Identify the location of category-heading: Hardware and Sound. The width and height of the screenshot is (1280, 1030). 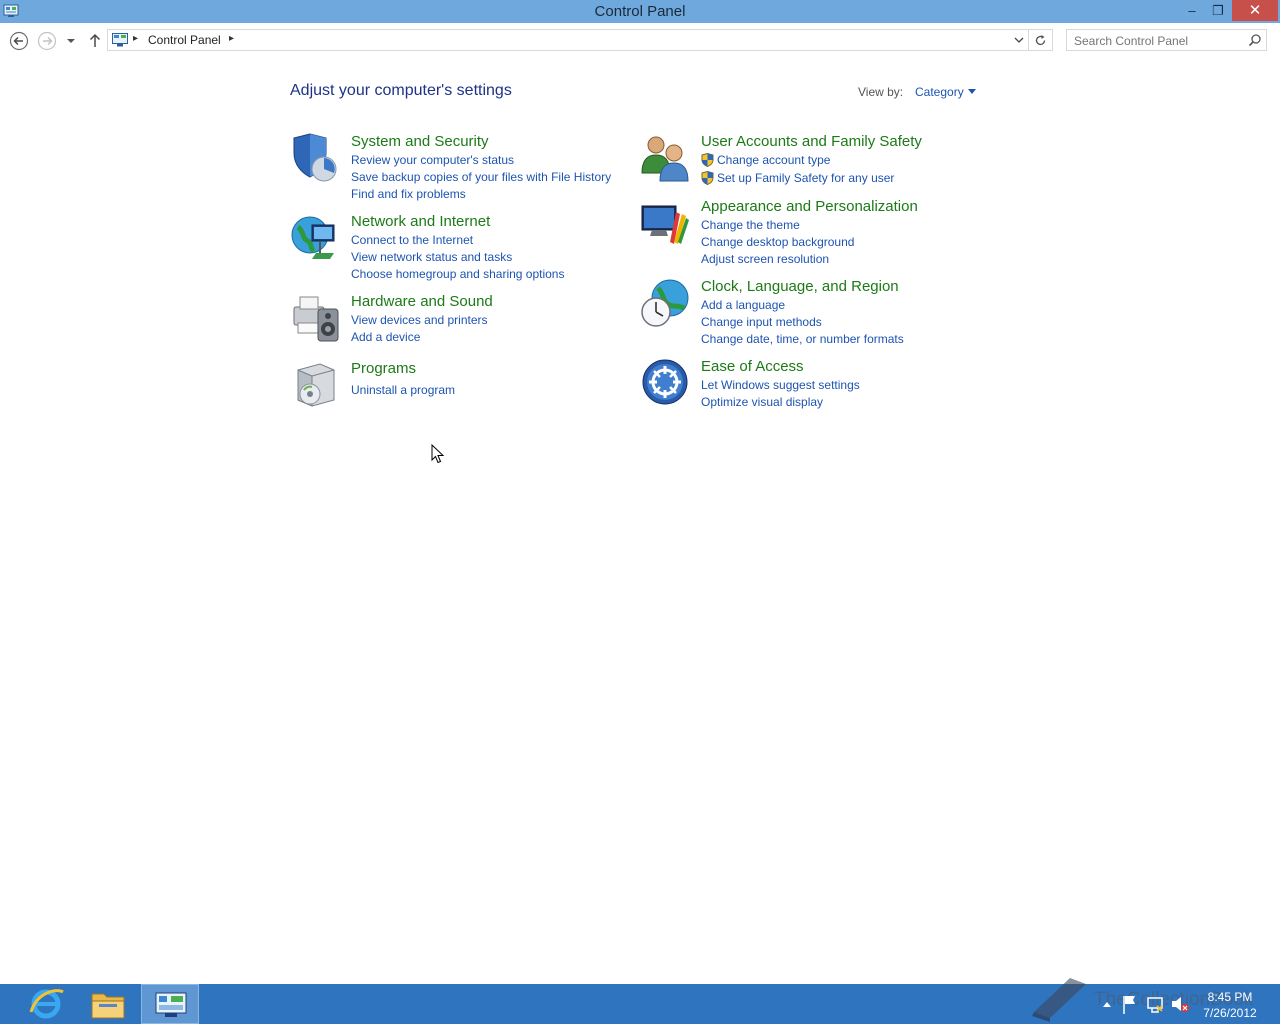
(422, 301).